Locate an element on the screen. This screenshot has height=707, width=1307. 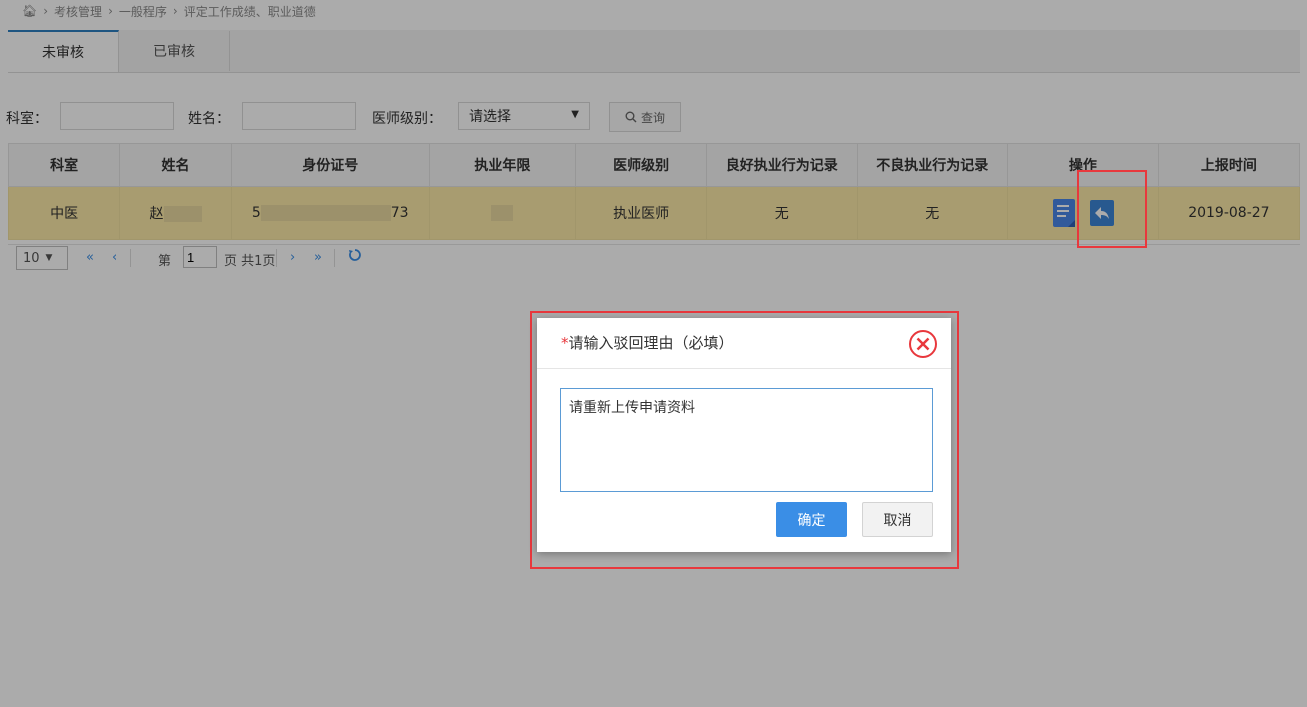
required-mark: * is located at coordinates (565, 343).